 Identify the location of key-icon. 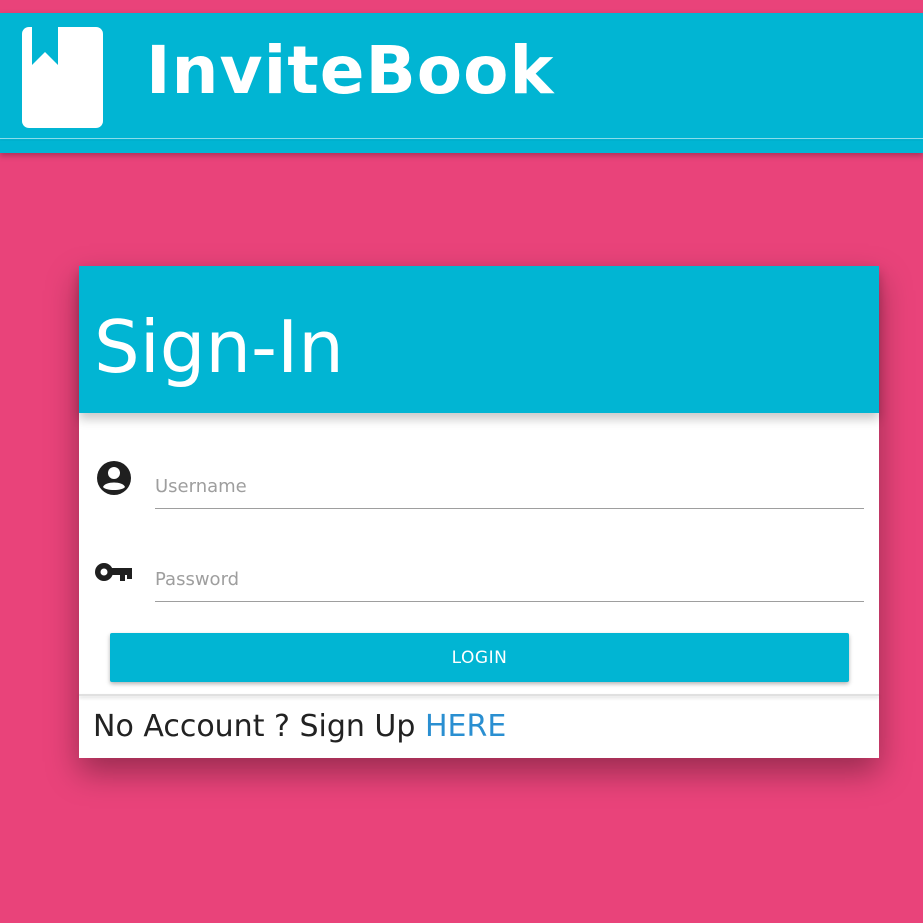
(113, 572).